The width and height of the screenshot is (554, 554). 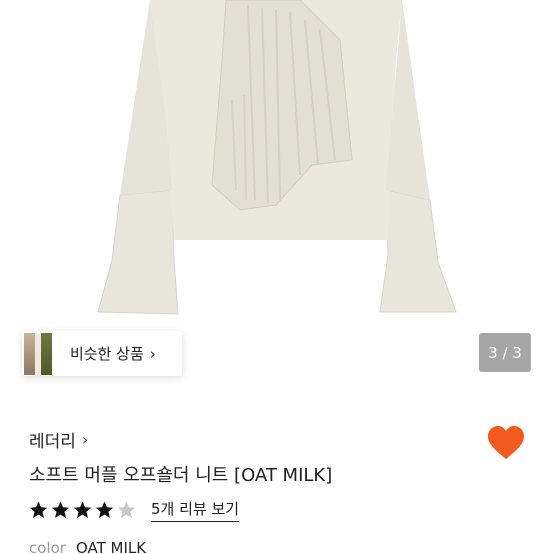 What do you see at coordinates (506, 443) in the screenshot?
I see `heart-icon` at bounding box center [506, 443].